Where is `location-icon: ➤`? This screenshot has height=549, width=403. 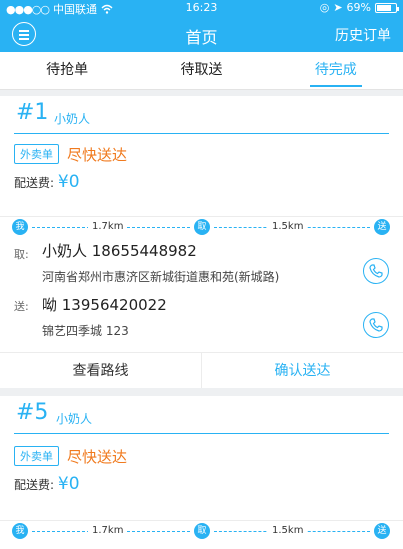 location-icon: ➤ is located at coordinates (338, 7).